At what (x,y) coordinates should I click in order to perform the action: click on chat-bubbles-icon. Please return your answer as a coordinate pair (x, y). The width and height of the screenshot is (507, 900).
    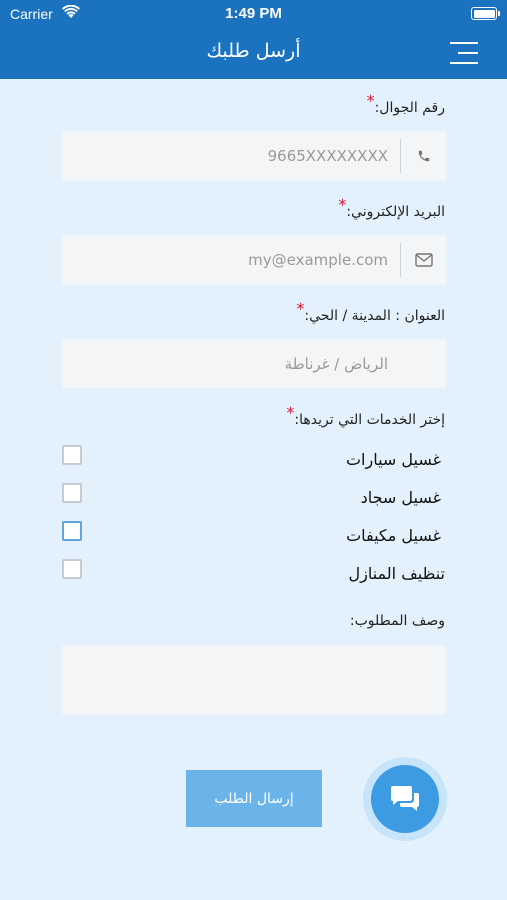
    Looking at the image, I should click on (405, 798).